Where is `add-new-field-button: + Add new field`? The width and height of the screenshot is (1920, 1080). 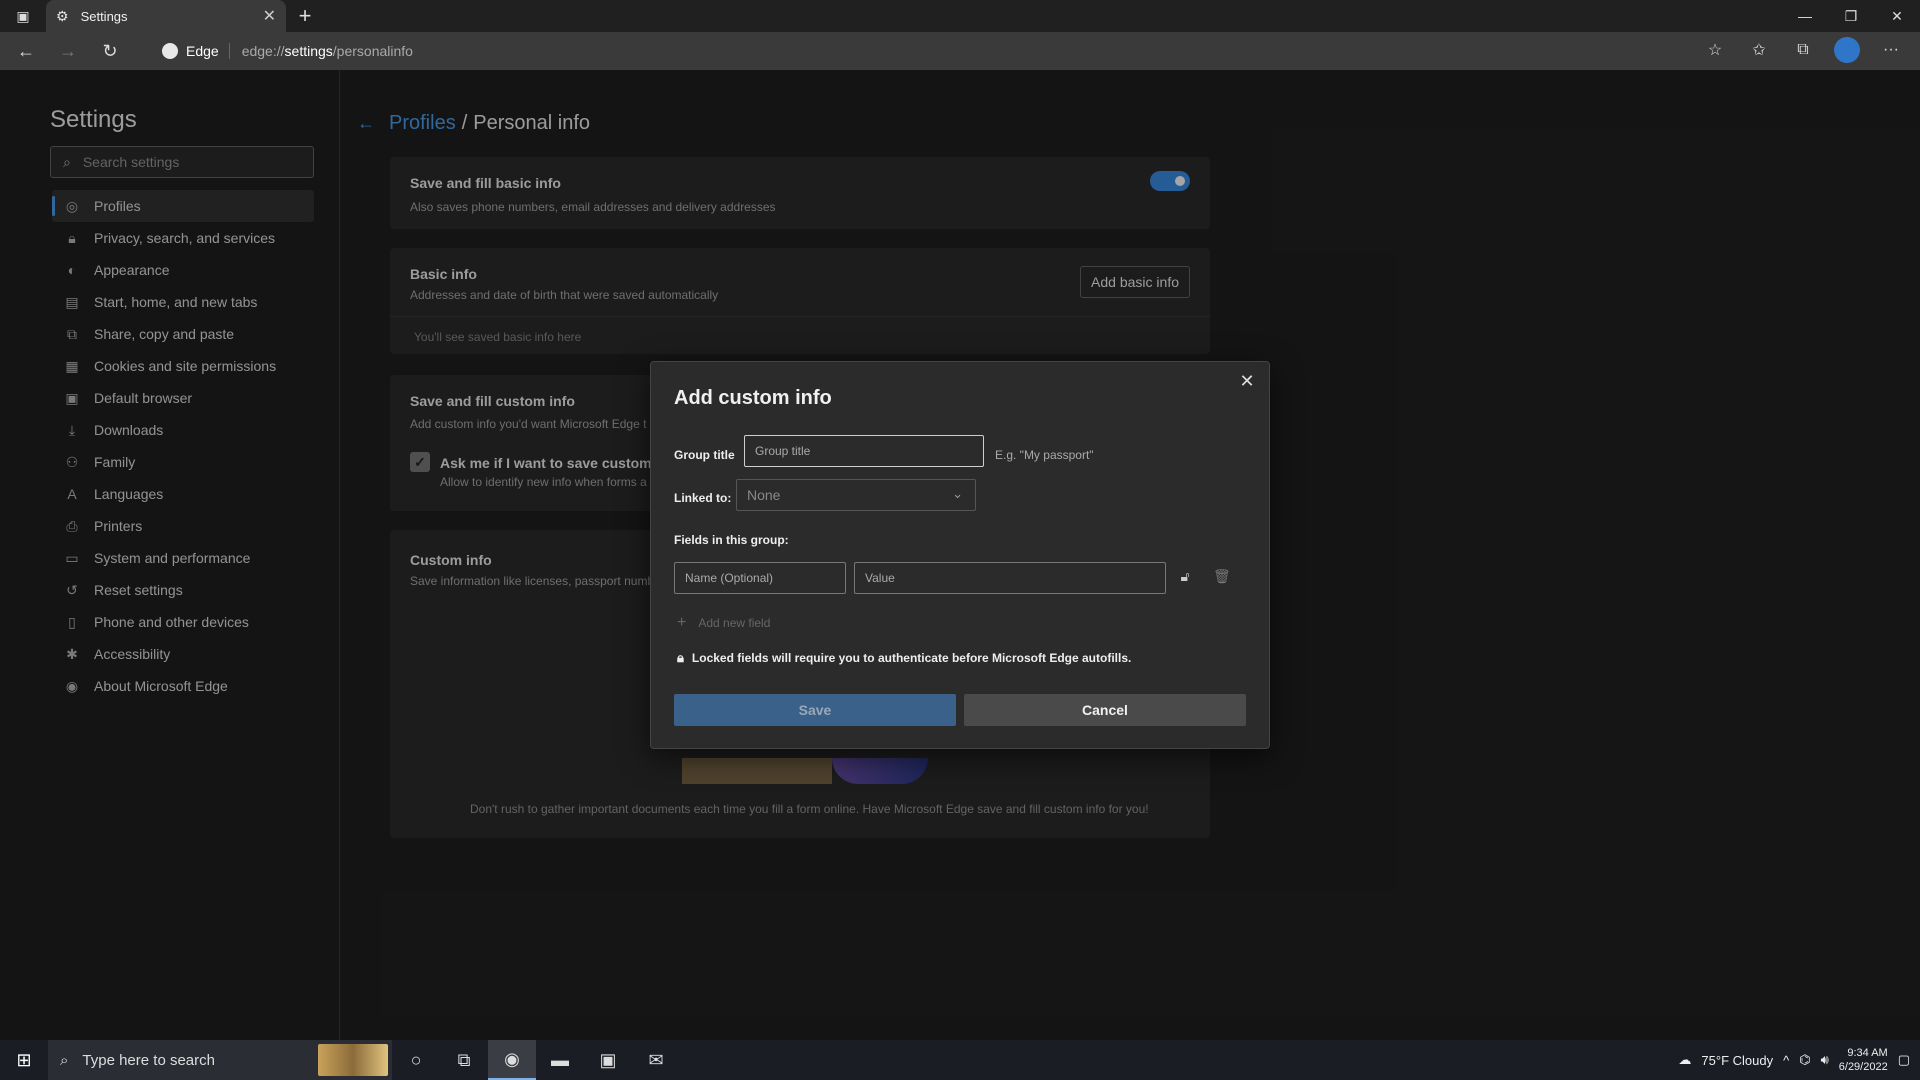
add-new-field-button: + Add new field is located at coordinates (723, 623).